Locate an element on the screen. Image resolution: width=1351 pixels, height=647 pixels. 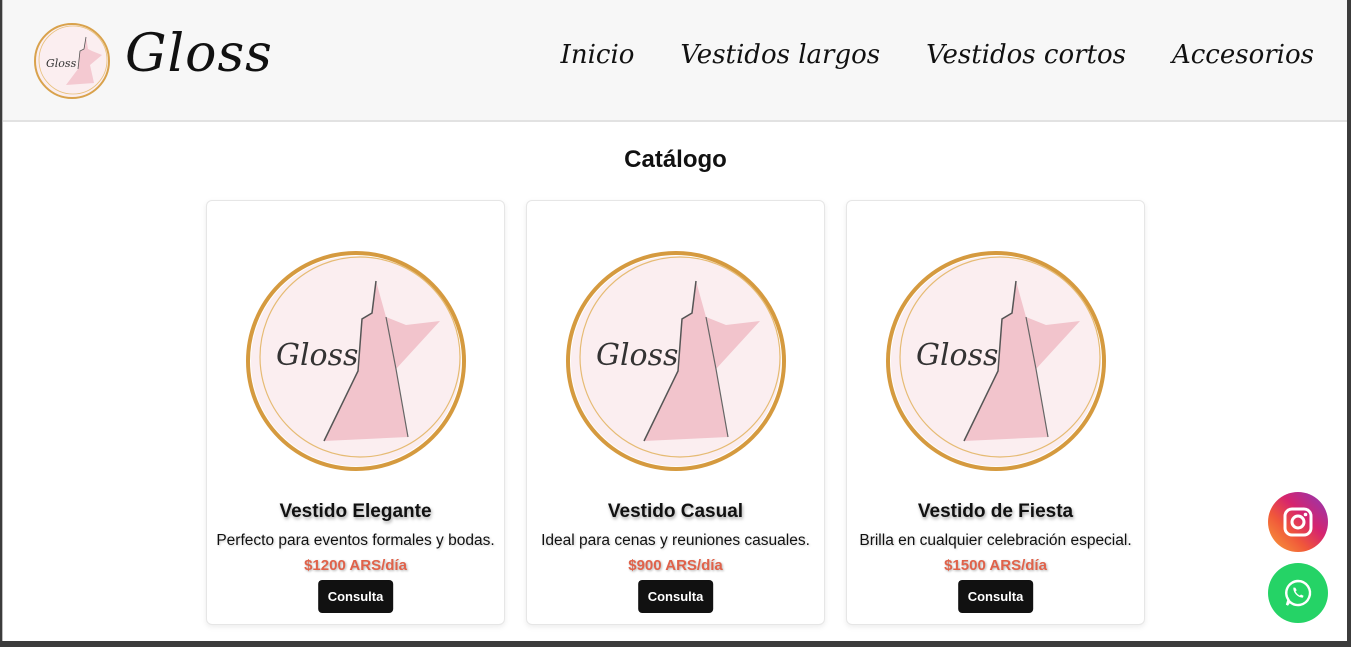
card-price: $1500 ARS/día is located at coordinates (995, 565).